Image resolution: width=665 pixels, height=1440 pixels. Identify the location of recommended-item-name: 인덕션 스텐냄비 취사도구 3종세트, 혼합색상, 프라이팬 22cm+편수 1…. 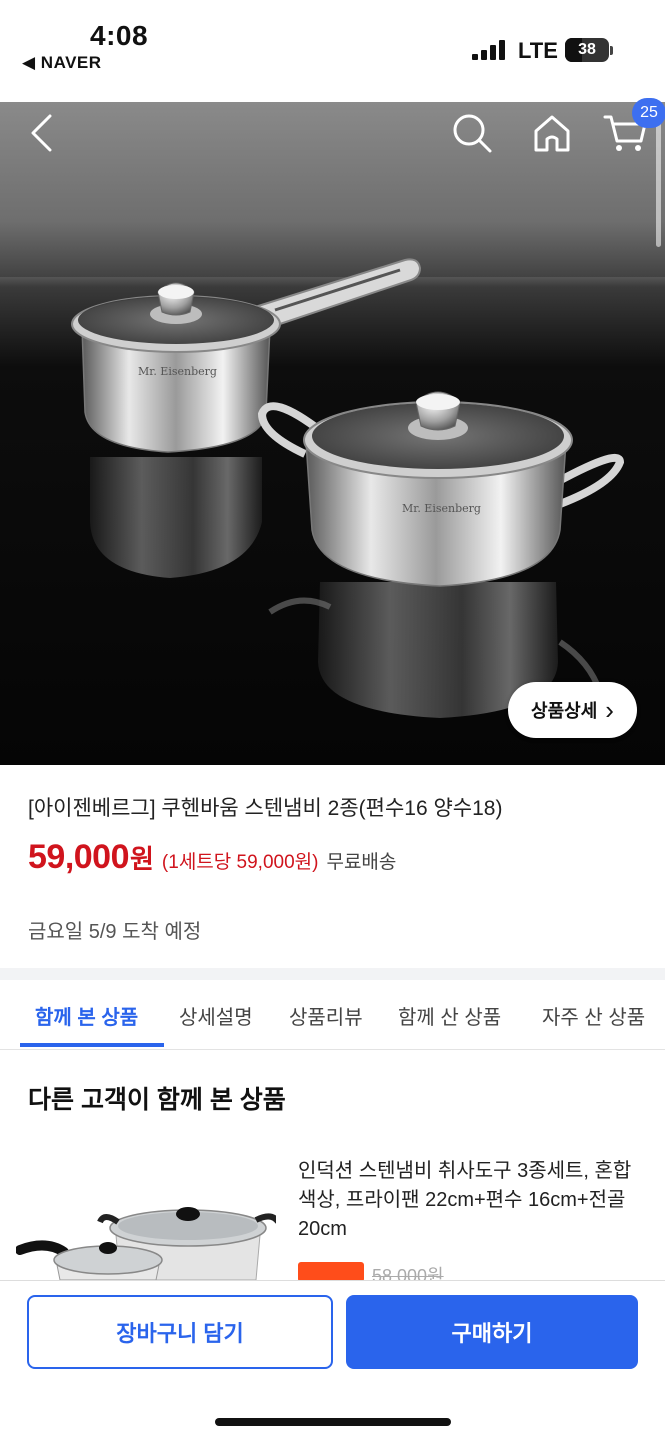
(468, 1200).